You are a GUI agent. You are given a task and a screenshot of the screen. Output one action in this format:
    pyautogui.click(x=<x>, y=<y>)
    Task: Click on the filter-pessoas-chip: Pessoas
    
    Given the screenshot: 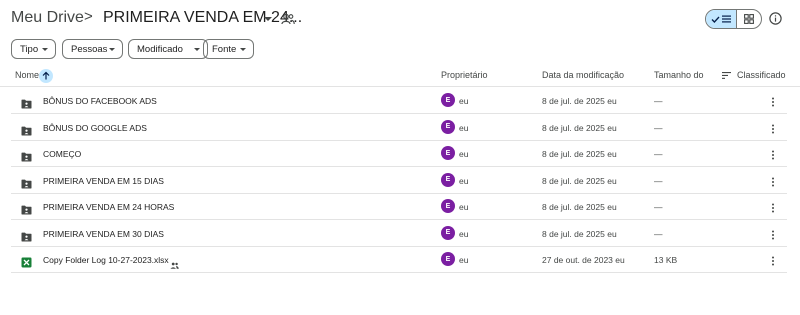 What is the action you would take?
    pyautogui.click(x=92, y=49)
    